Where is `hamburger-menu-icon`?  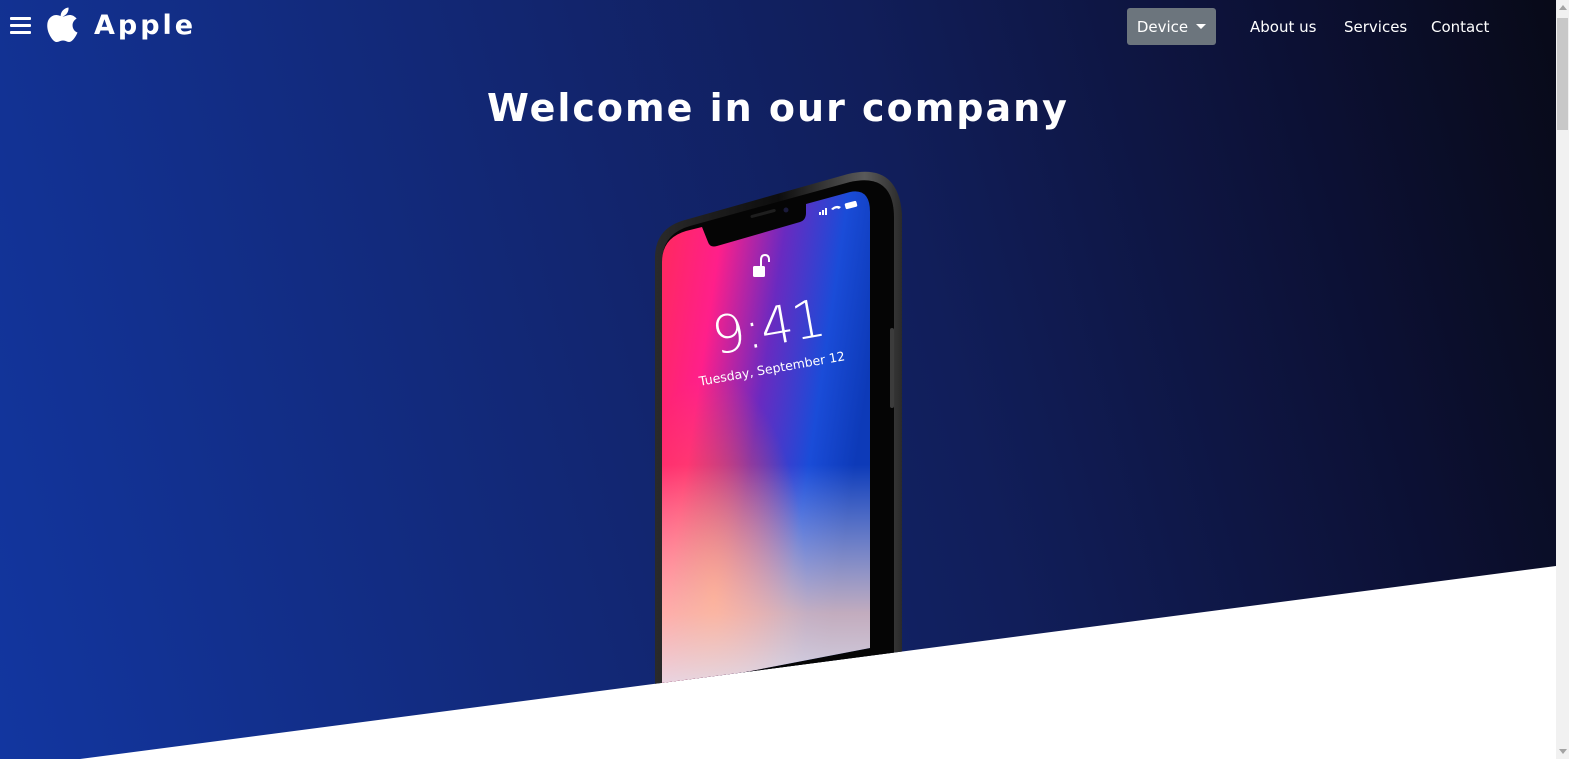 hamburger-menu-icon is located at coordinates (20, 26).